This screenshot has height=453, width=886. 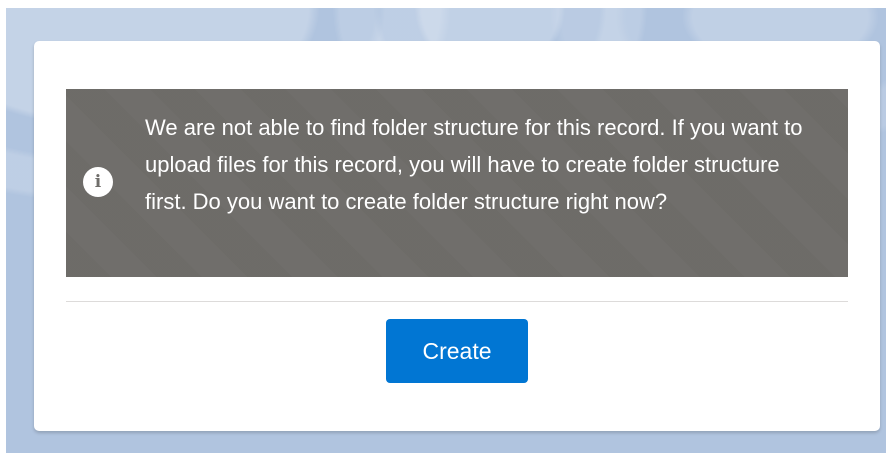 I want to click on divider, so click(x=457, y=301).